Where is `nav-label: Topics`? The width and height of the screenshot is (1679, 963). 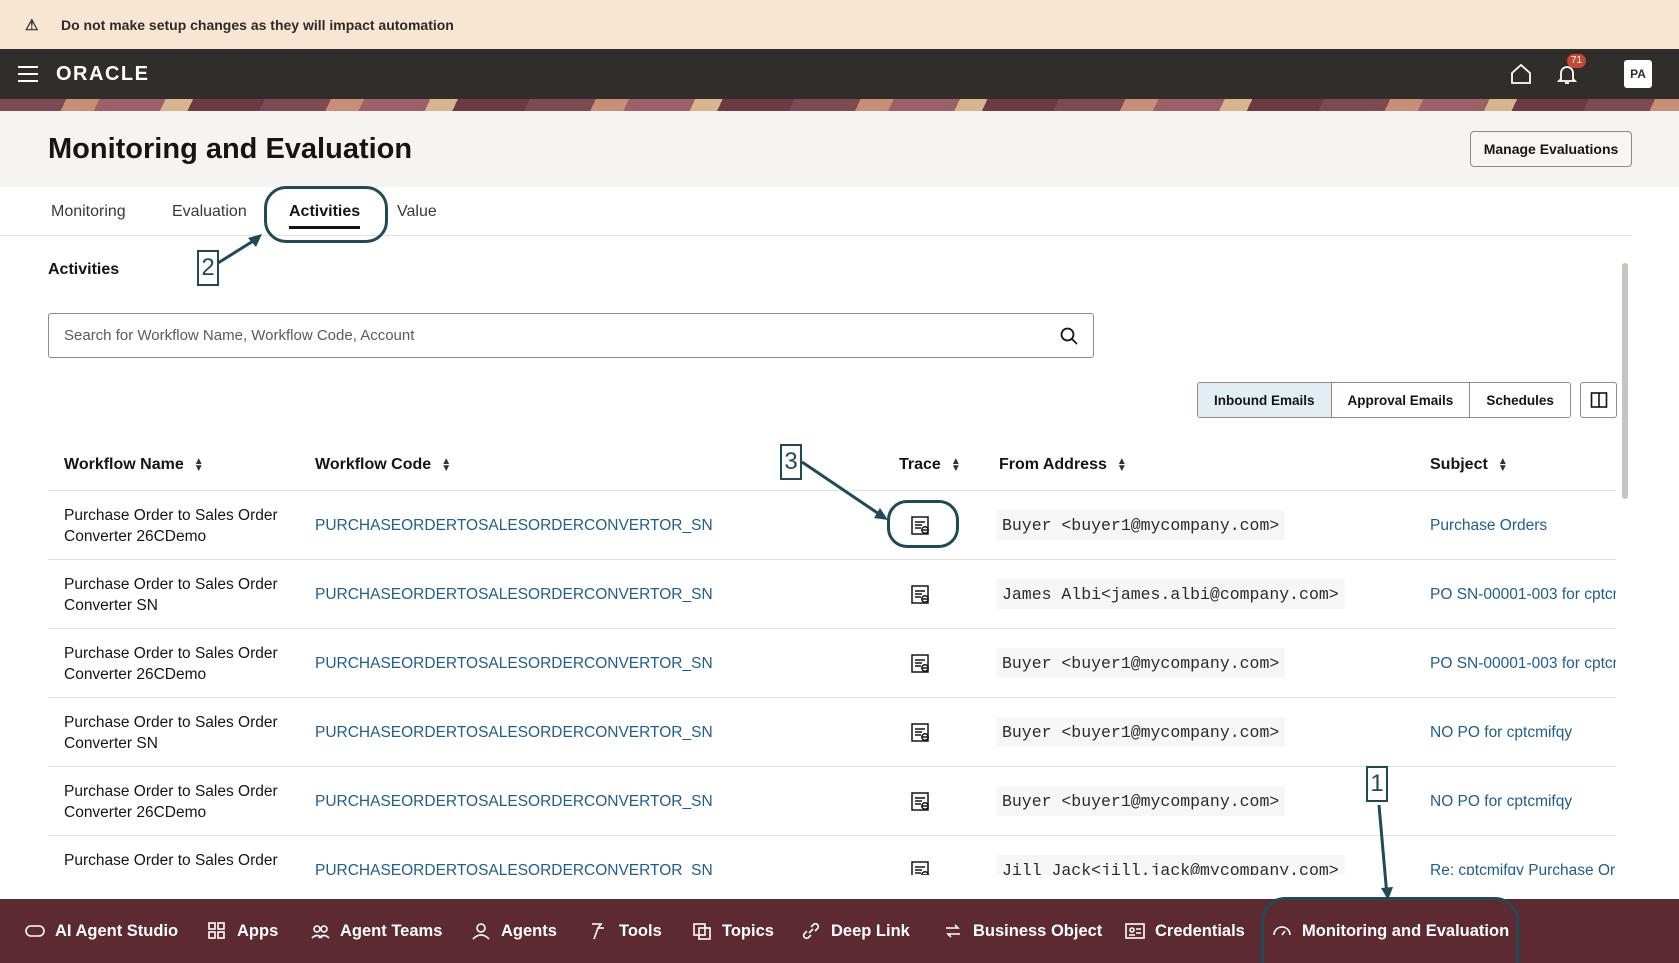 nav-label: Topics is located at coordinates (748, 930).